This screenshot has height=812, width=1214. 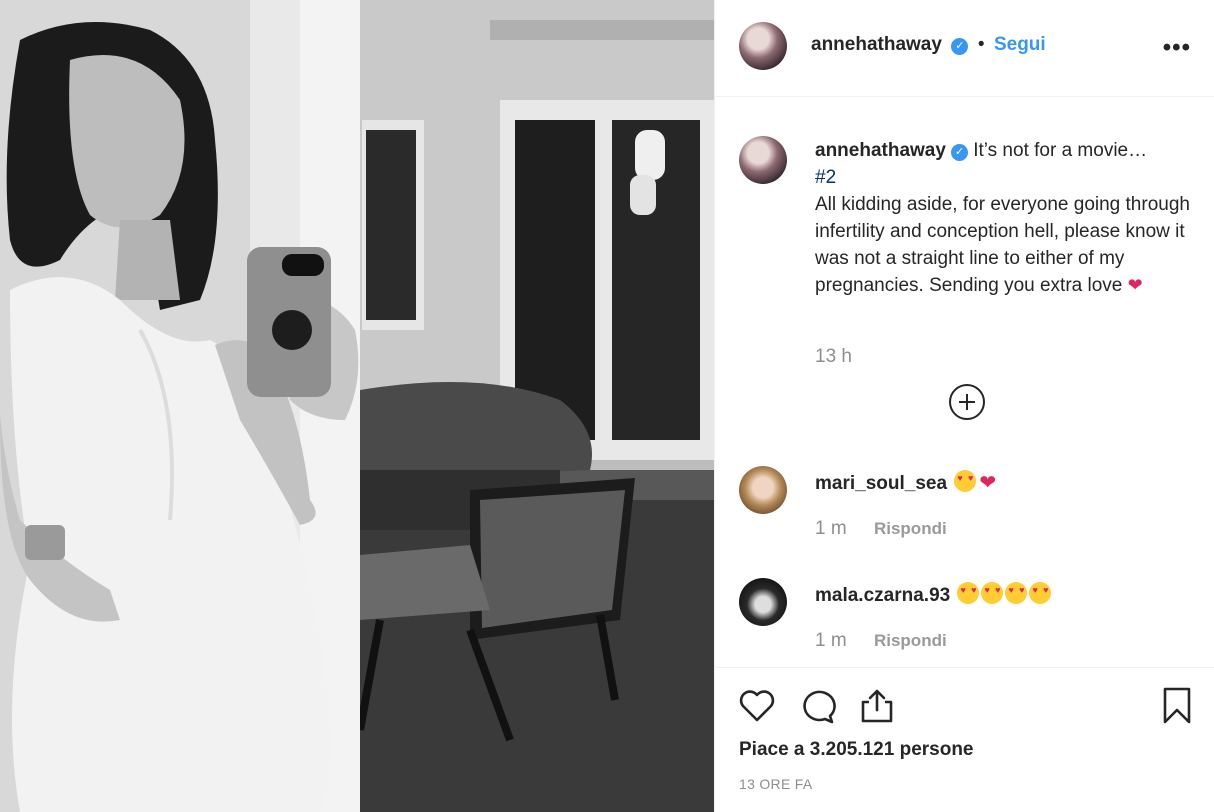 I want to click on comment-icon, so click(x=817, y=706).